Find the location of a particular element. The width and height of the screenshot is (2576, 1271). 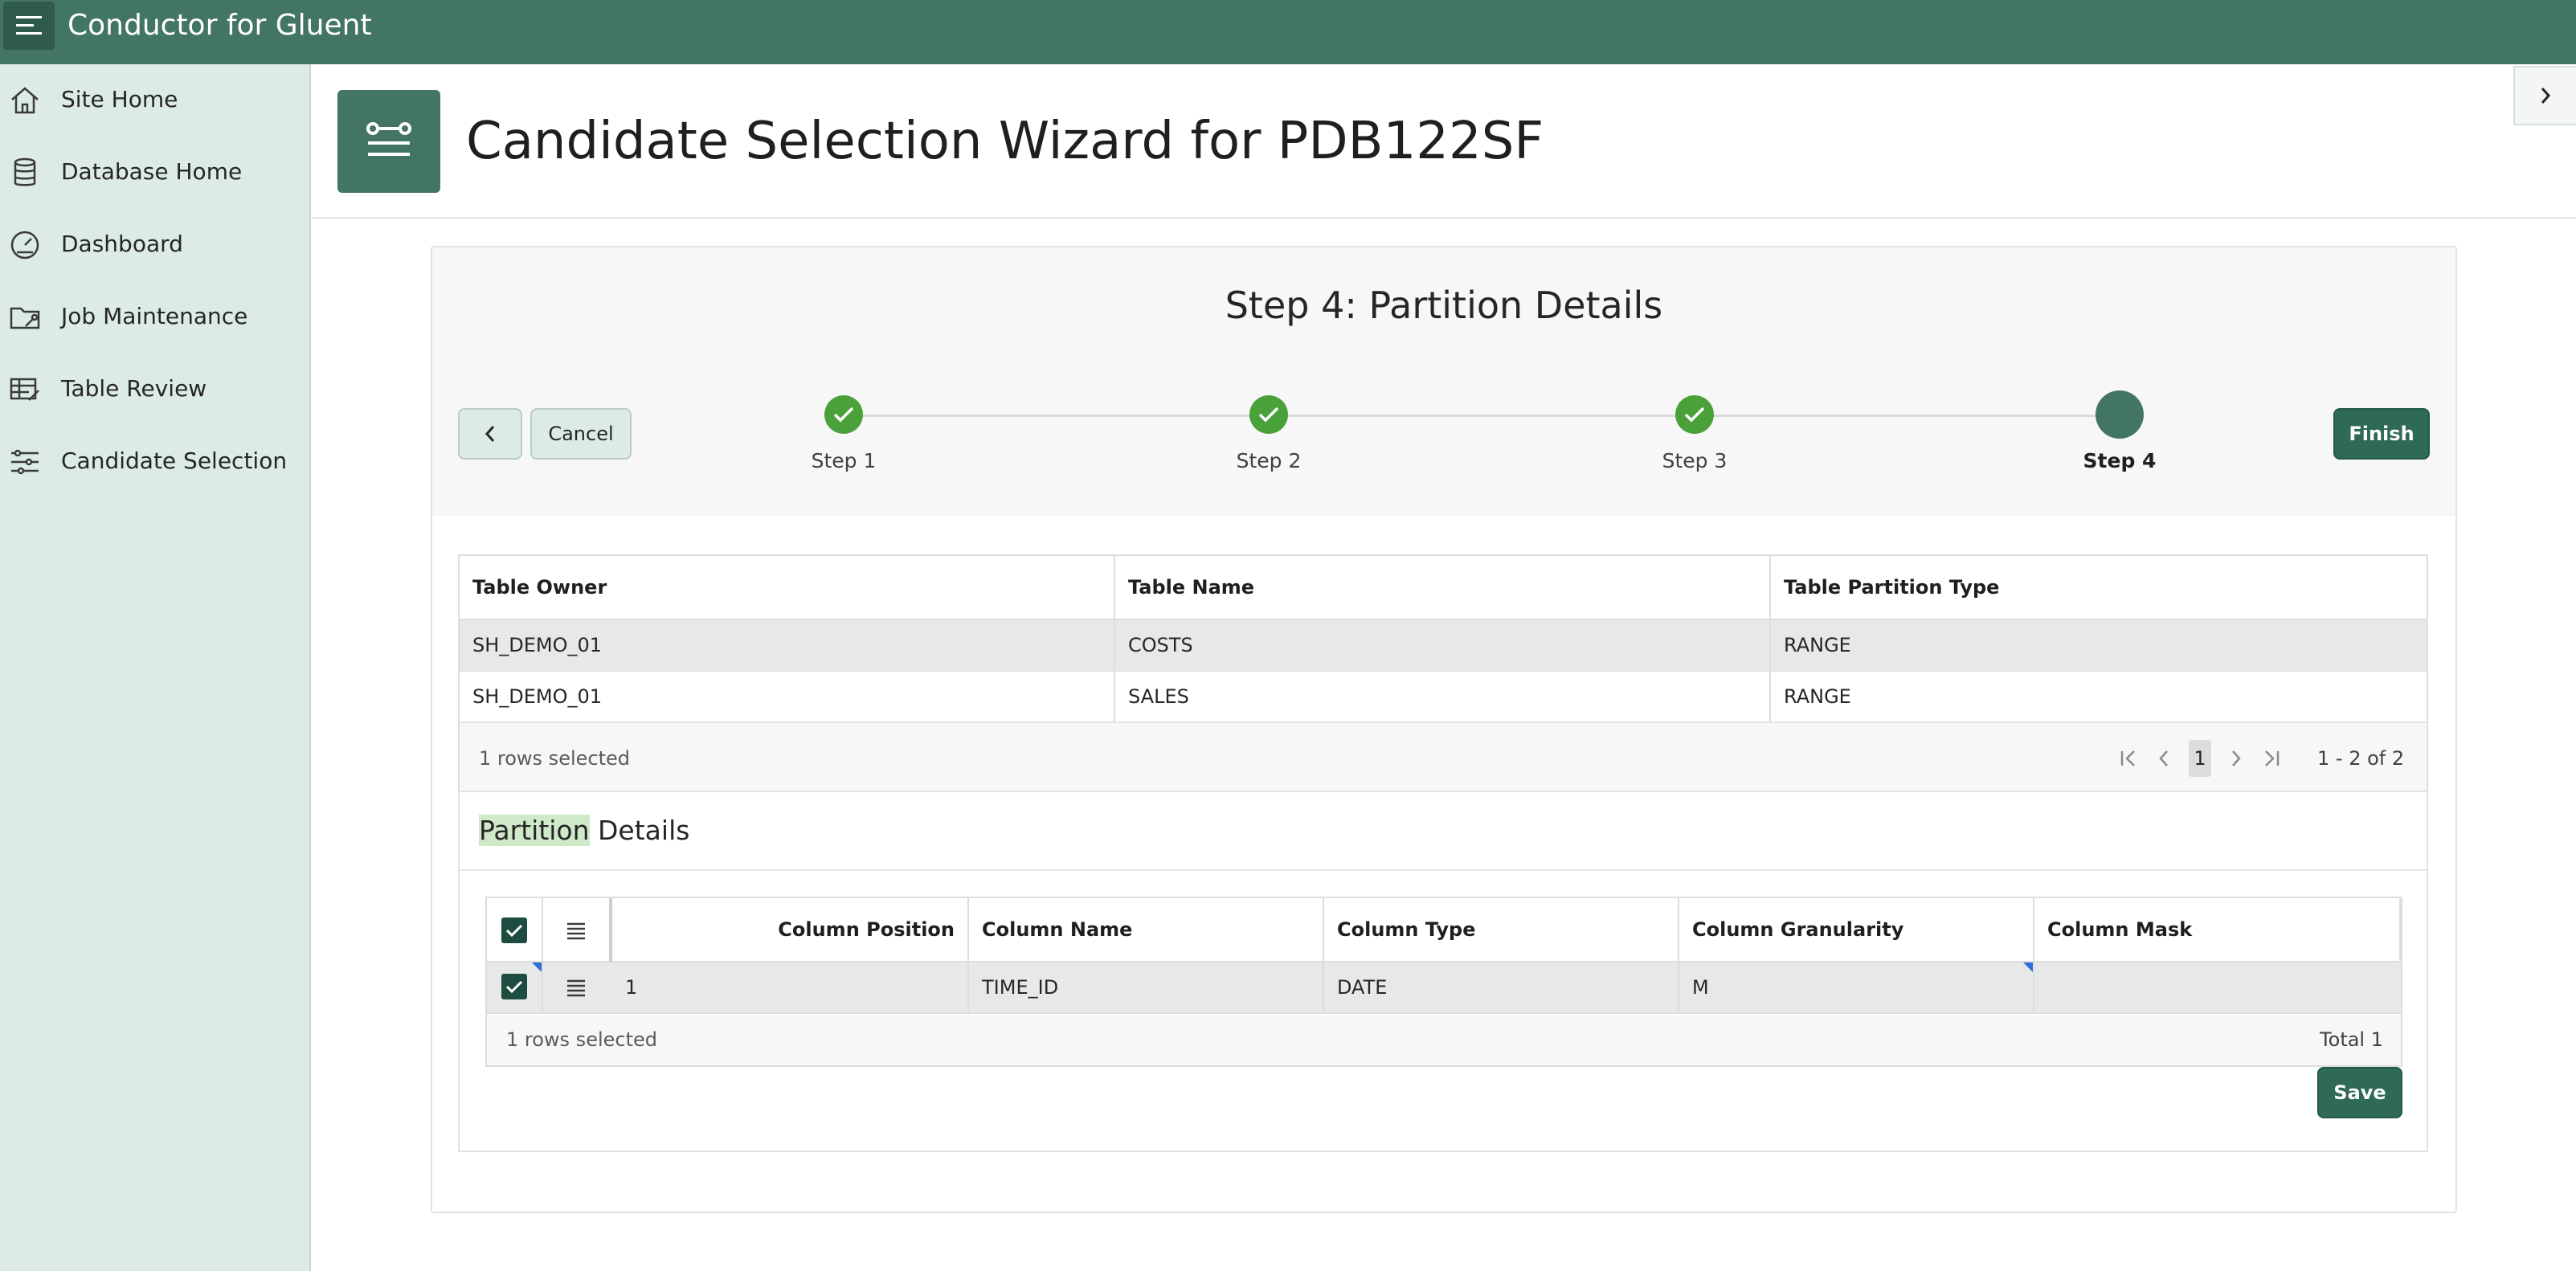

first-page-icon is located at coordinates (2127, 758).